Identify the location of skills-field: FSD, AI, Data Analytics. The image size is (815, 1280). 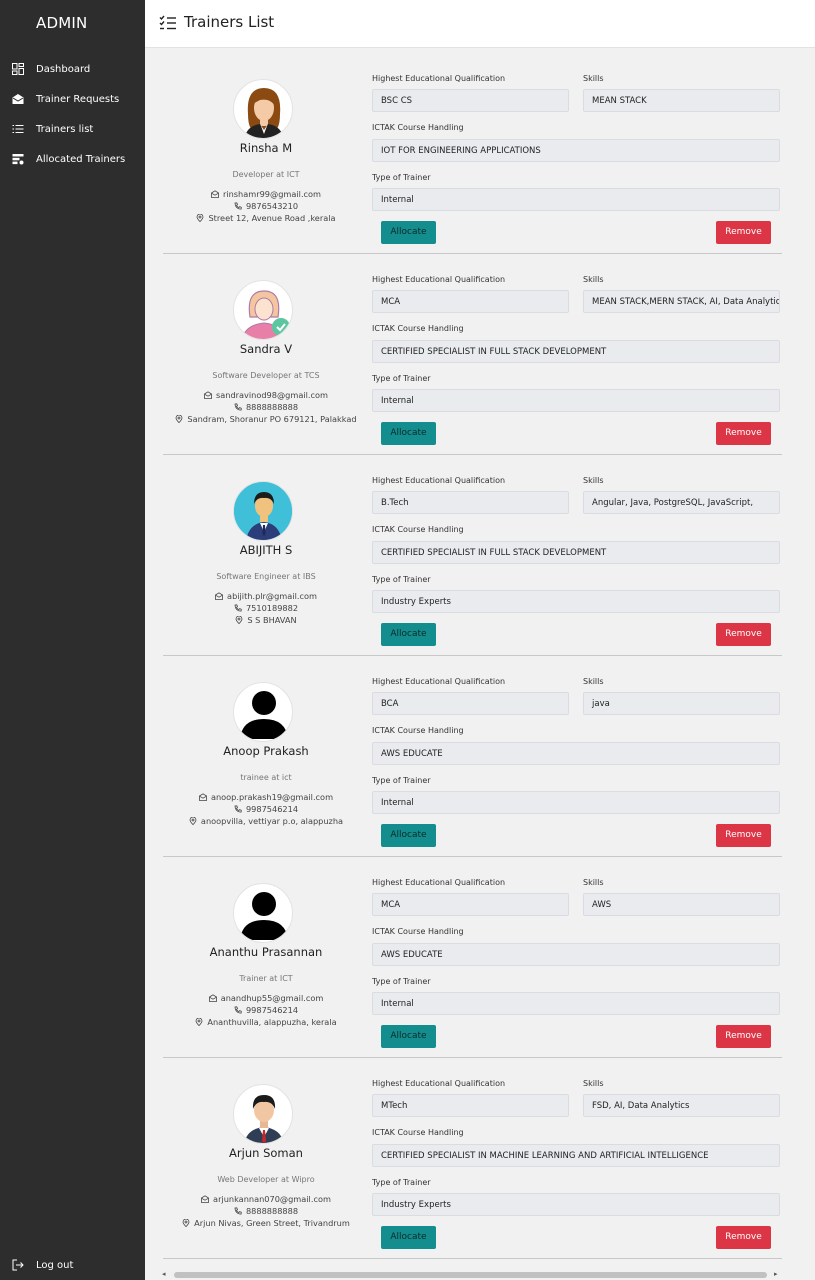
(681, 1105).